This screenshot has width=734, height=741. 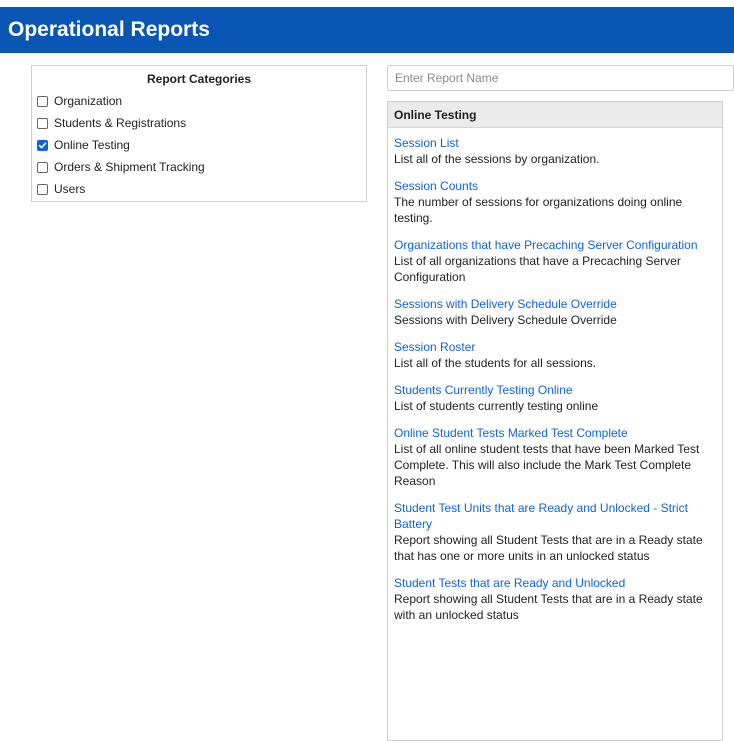 I want to click on category-label: Organization, so click(x=88, y=101).